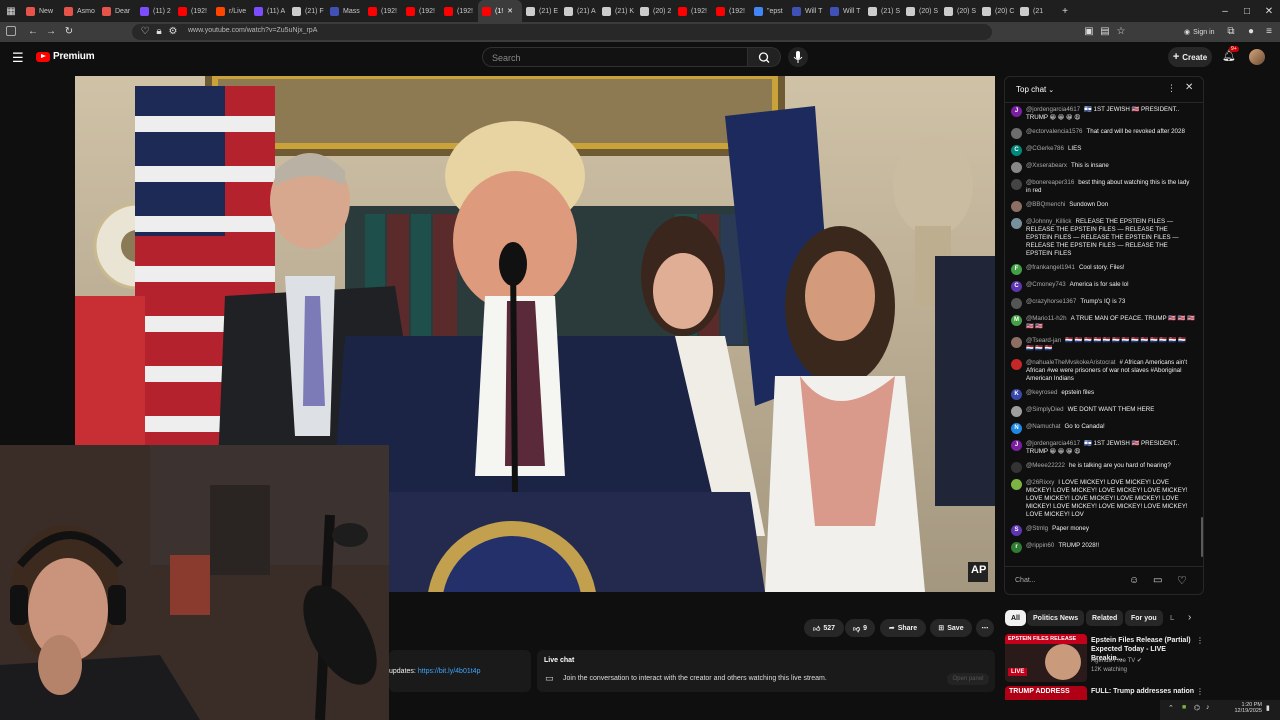 This screenshot has height=720, width=1280. What do you see at coordinates (1231, 32) in the screenshot?
I see `extensions-puzzle-icon: ⧉` at bounding box center [1231, 32].